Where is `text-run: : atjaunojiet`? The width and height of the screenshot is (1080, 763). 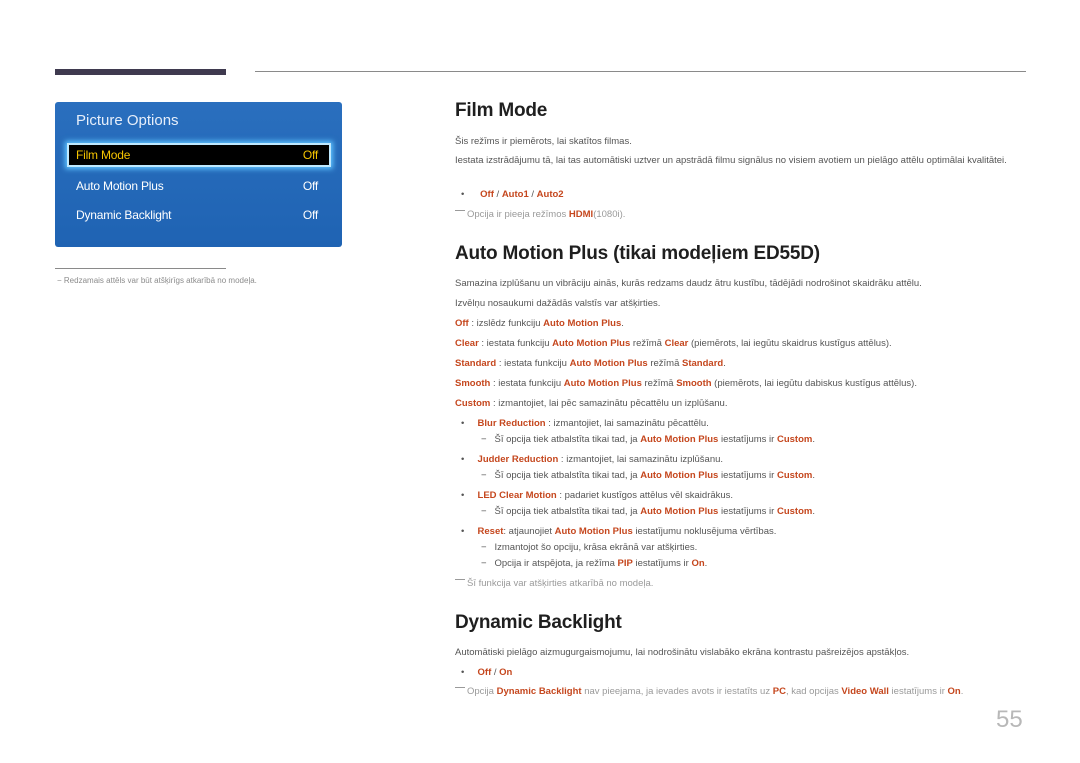
text-run: : atjaunojiet is located at coordinates (529, 531).